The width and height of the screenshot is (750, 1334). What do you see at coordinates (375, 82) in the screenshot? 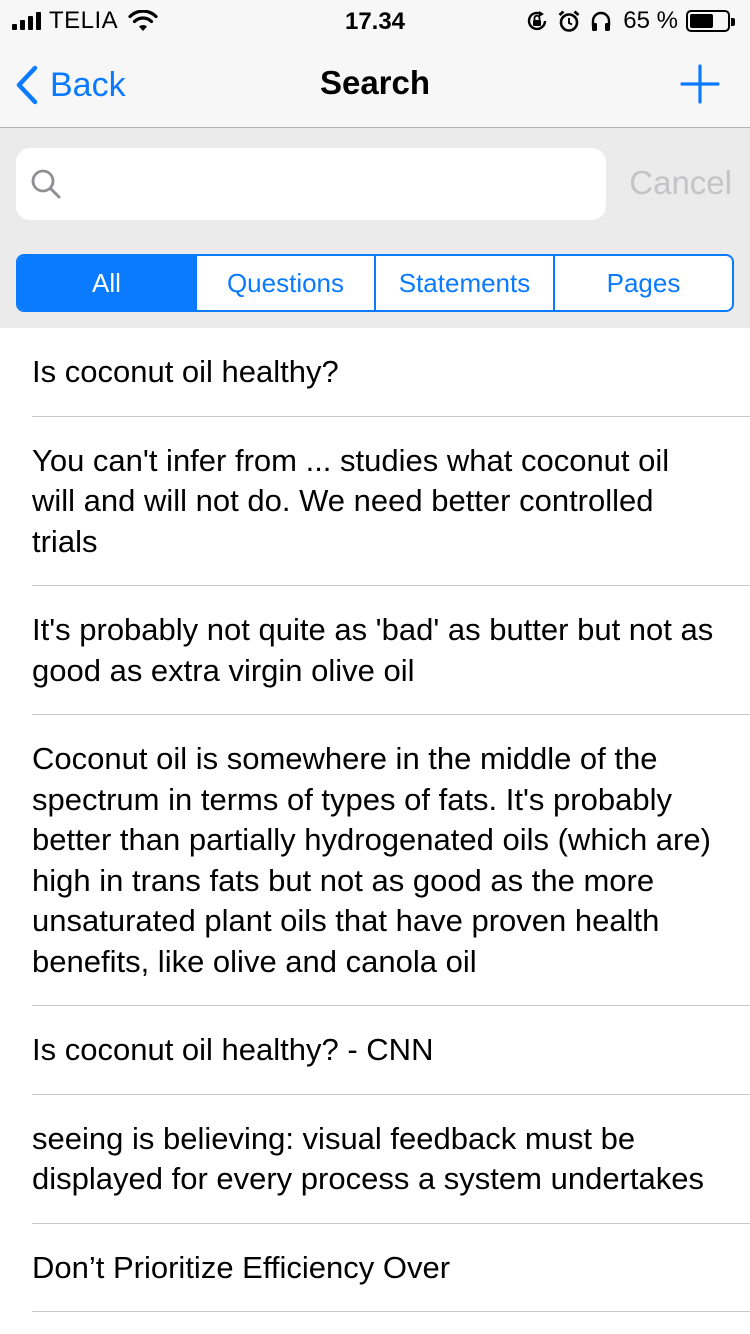
I see `page-title: Search` at bounding box center [375, 82].